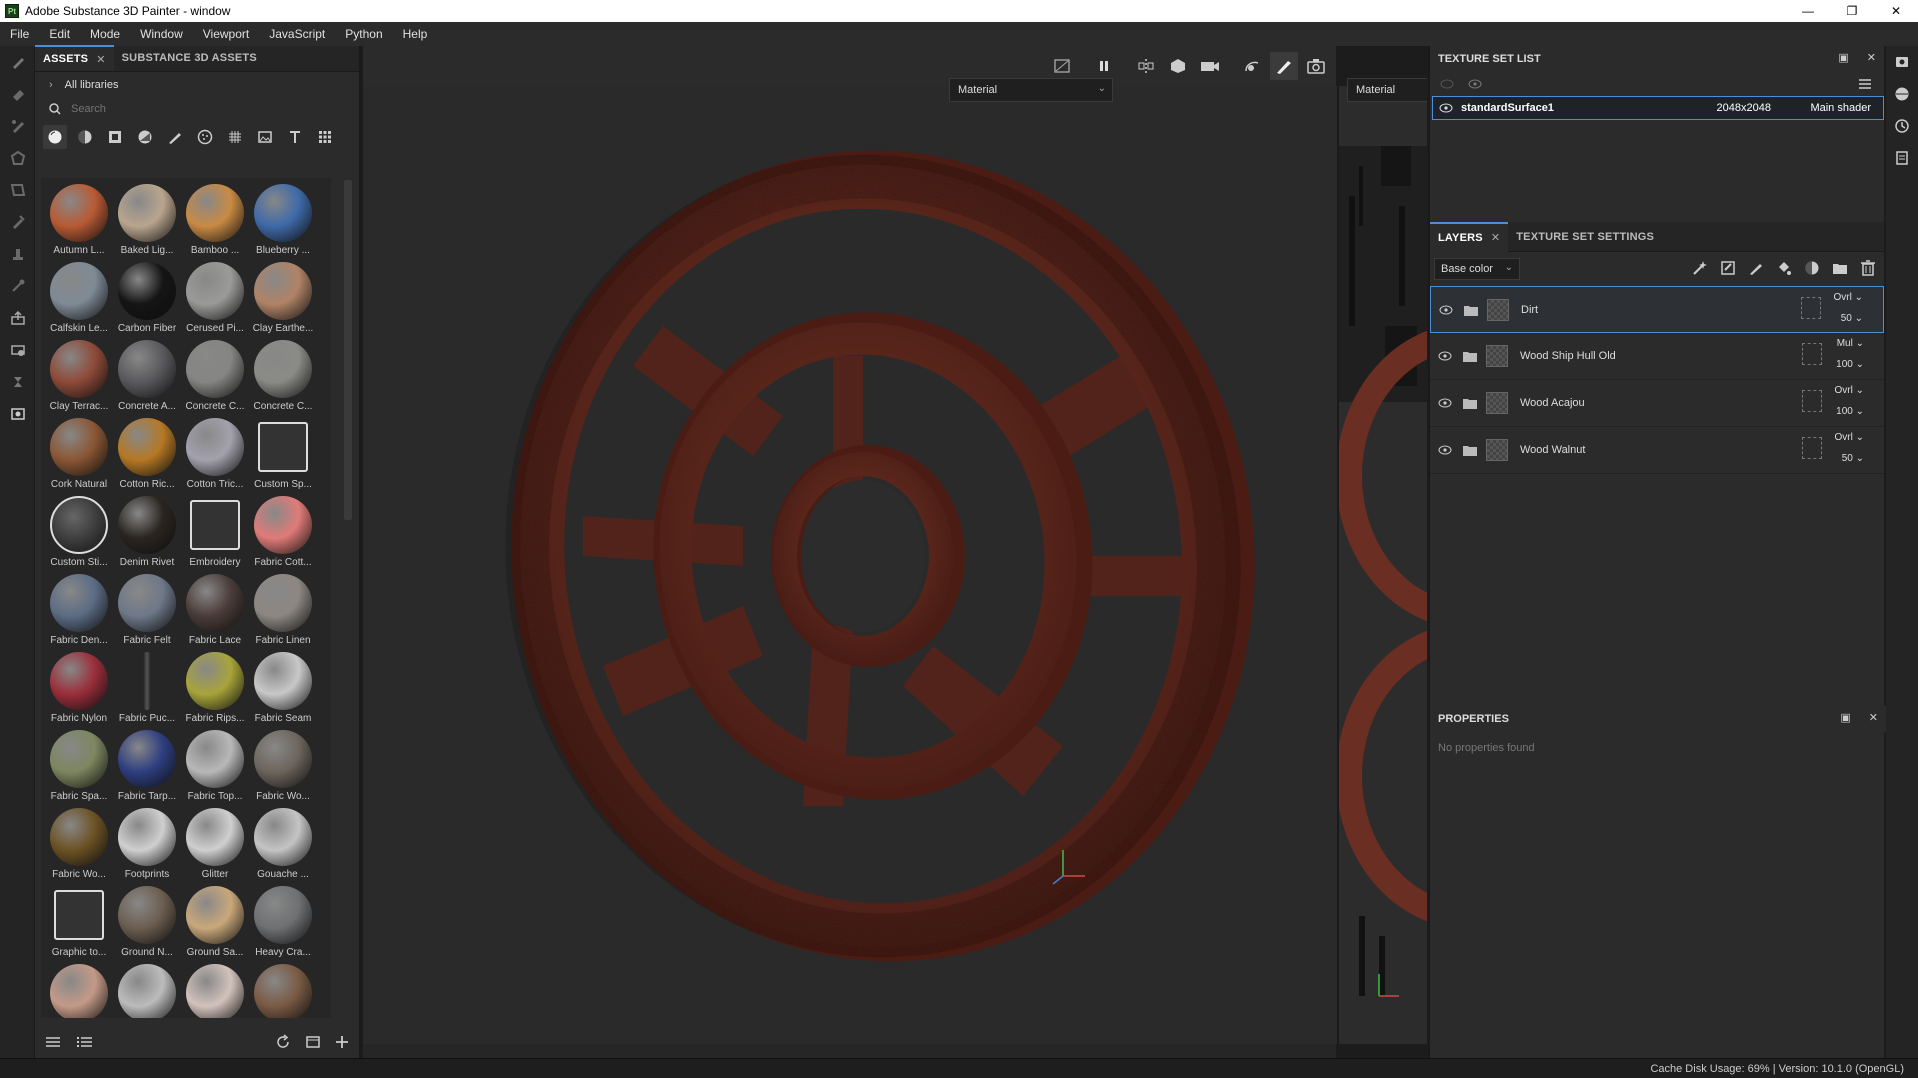  I want to click on asset-tile: Embroidery, so click(215, 535).